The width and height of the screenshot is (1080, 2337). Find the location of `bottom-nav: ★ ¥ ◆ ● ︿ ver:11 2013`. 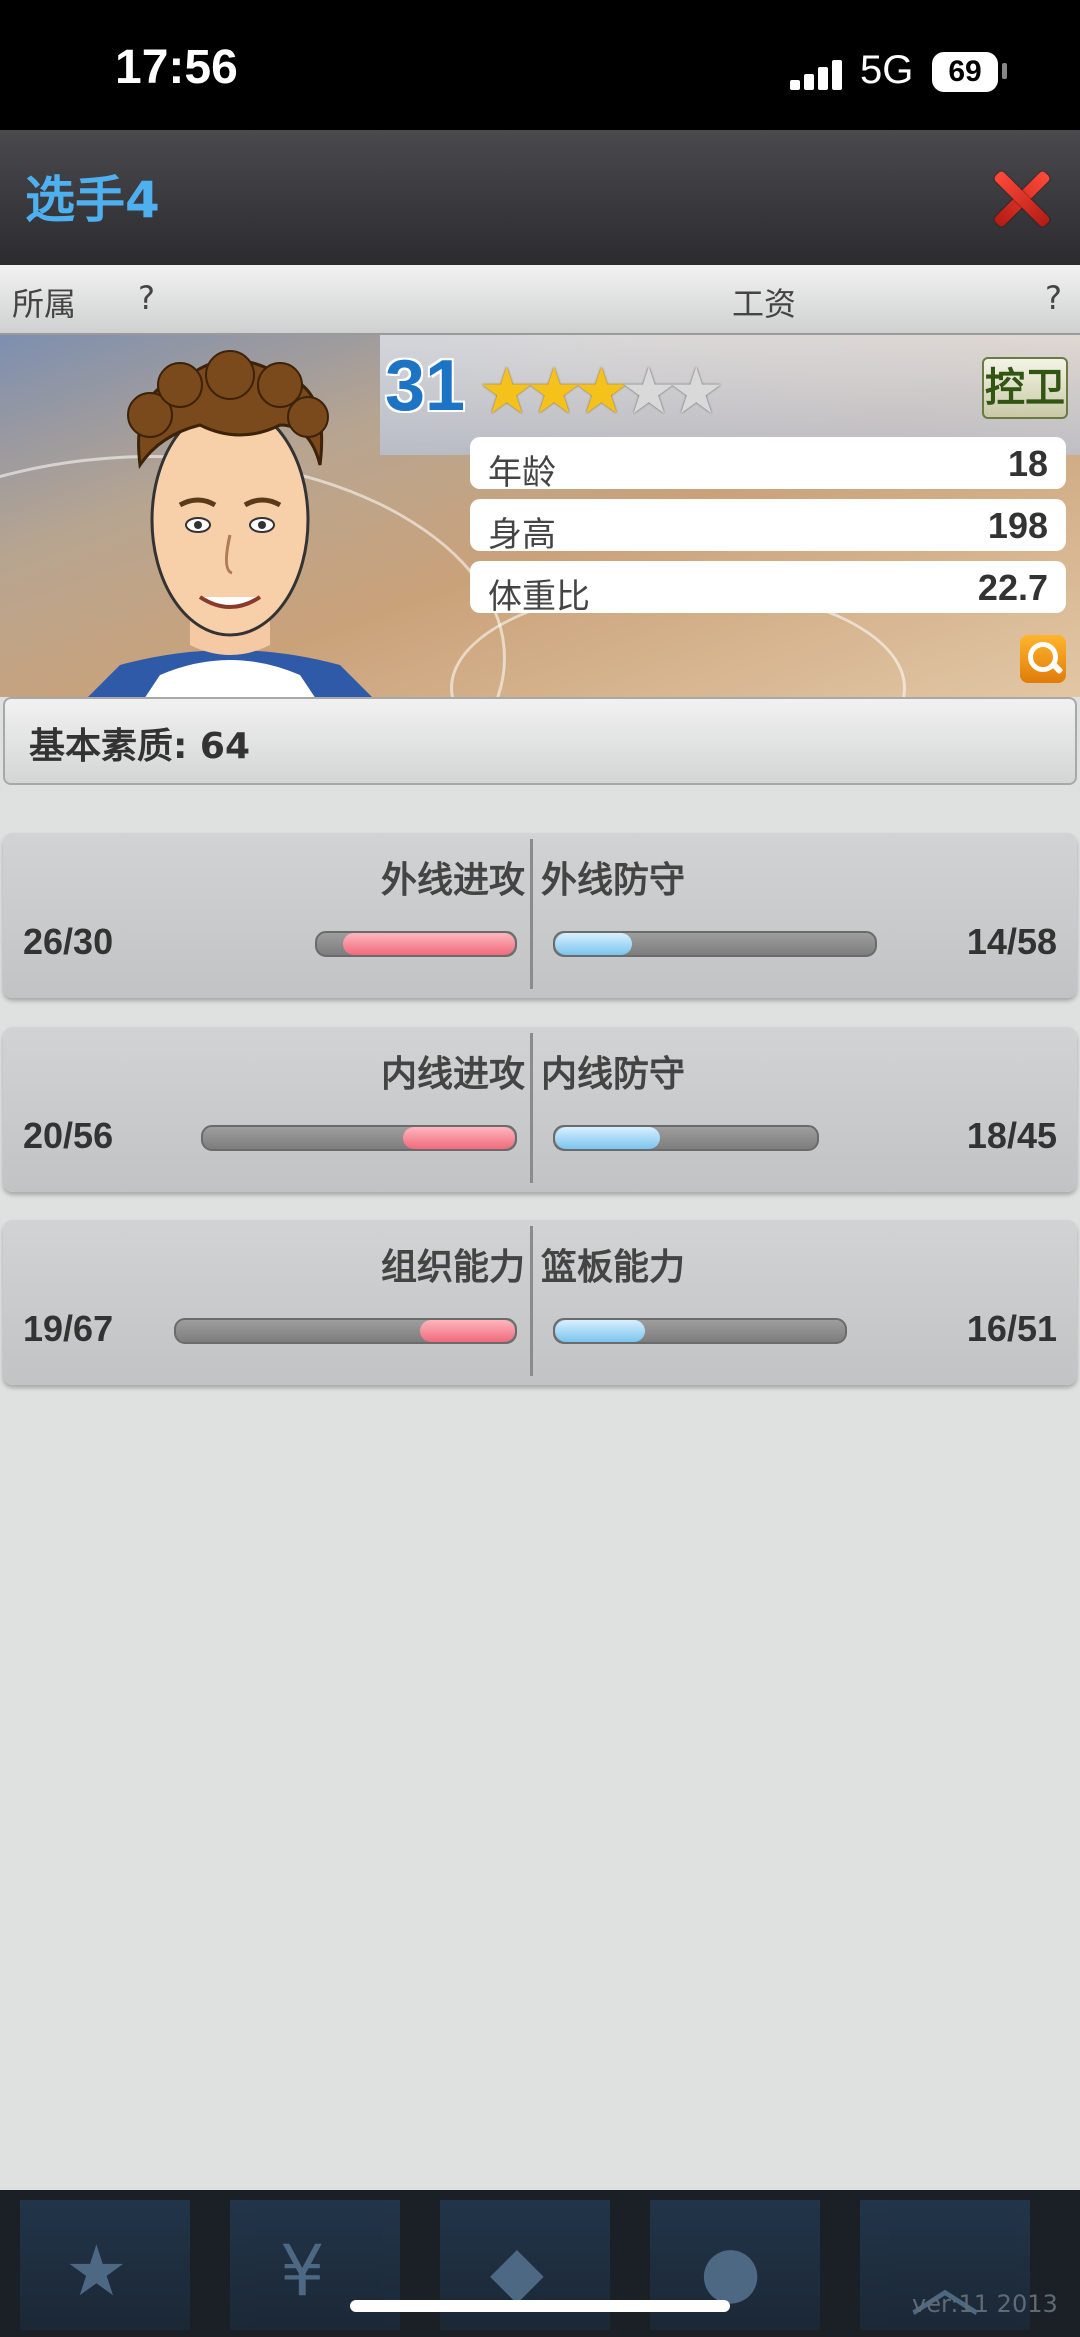

bottom-nav: ★ ¥ ◆ ● ︿ ver:11 2013 is located at coordinates (540, 2263).